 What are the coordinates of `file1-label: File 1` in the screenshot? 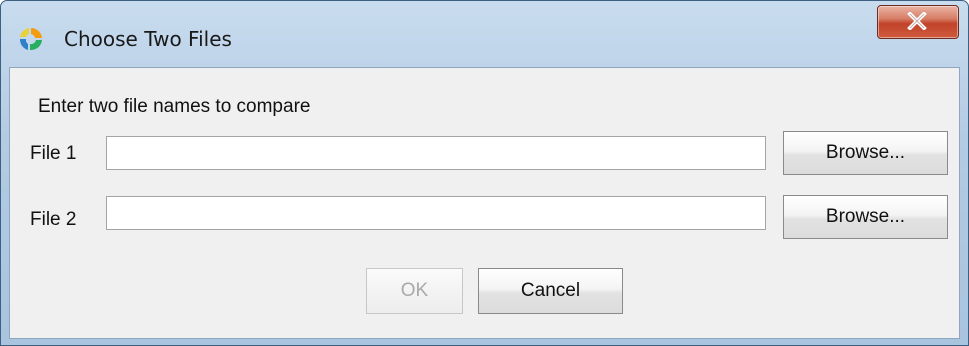 It's located at (53, 153).